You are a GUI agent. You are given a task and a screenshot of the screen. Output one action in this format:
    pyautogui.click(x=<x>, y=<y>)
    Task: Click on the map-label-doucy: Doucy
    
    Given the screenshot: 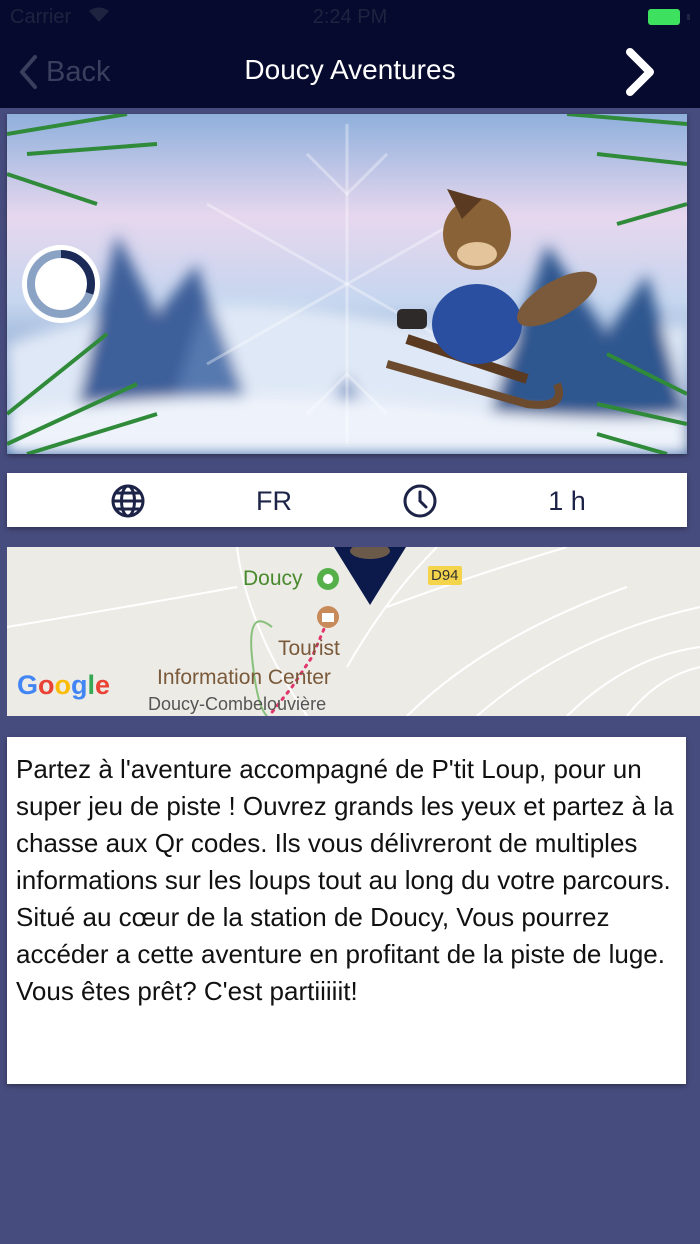 What is the action you would take?
    pyautogui.click(x=273, y=578)
    